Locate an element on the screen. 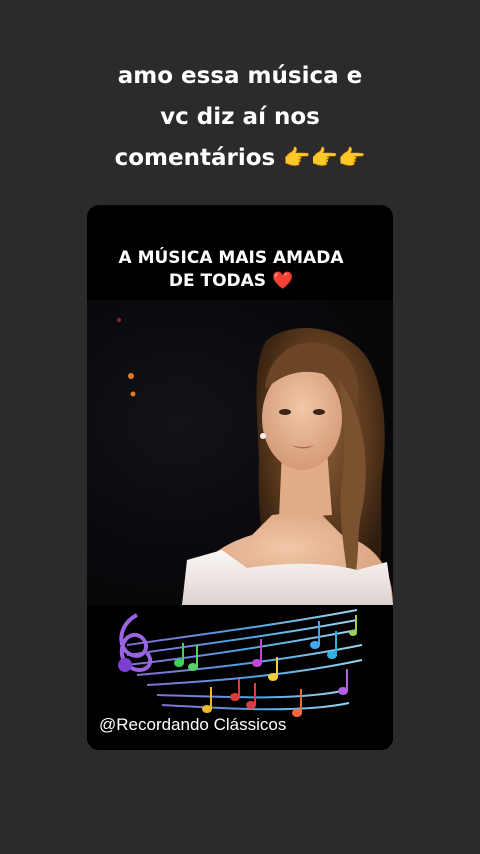 This screenshot has height=854, width=480. video-title-line-2-wrap: DE TODAS ❤️ is located at coordinates (231, 281).